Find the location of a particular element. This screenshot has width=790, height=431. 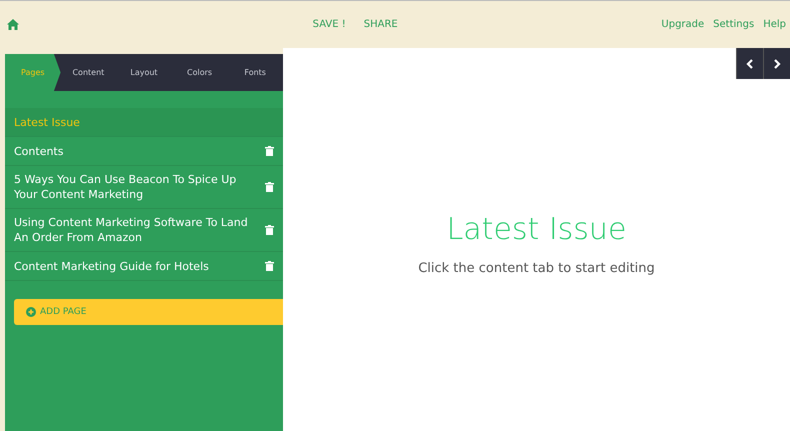

add-page-button: ADD PAGE is located at coordinates (148, 312).